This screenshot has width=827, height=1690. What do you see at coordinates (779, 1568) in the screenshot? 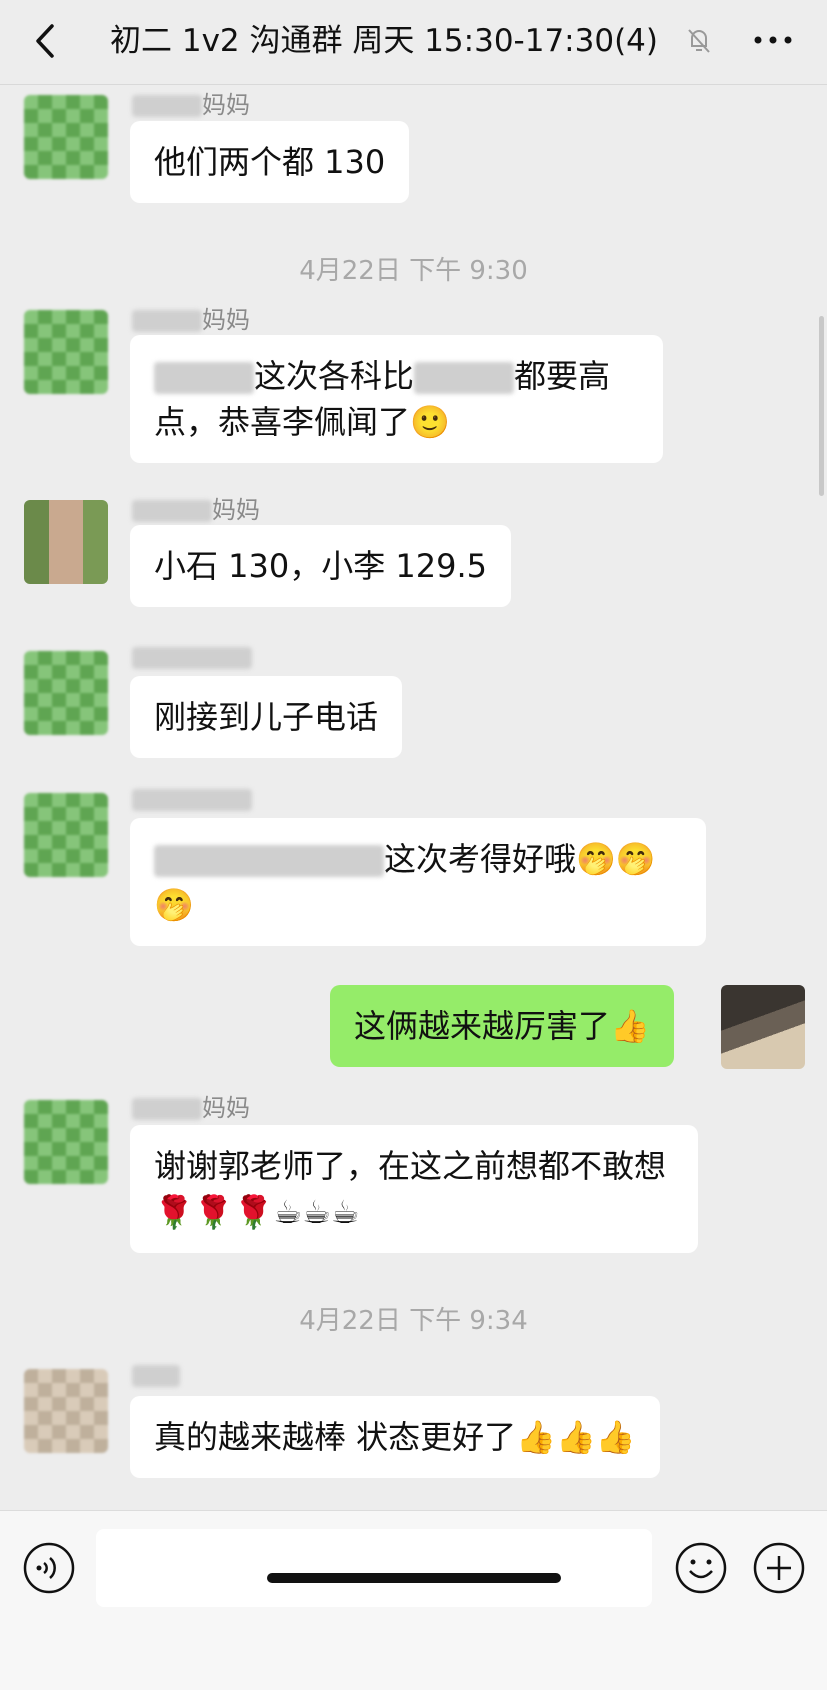
I see `plus-icon` at bounding box center [779, 1568].